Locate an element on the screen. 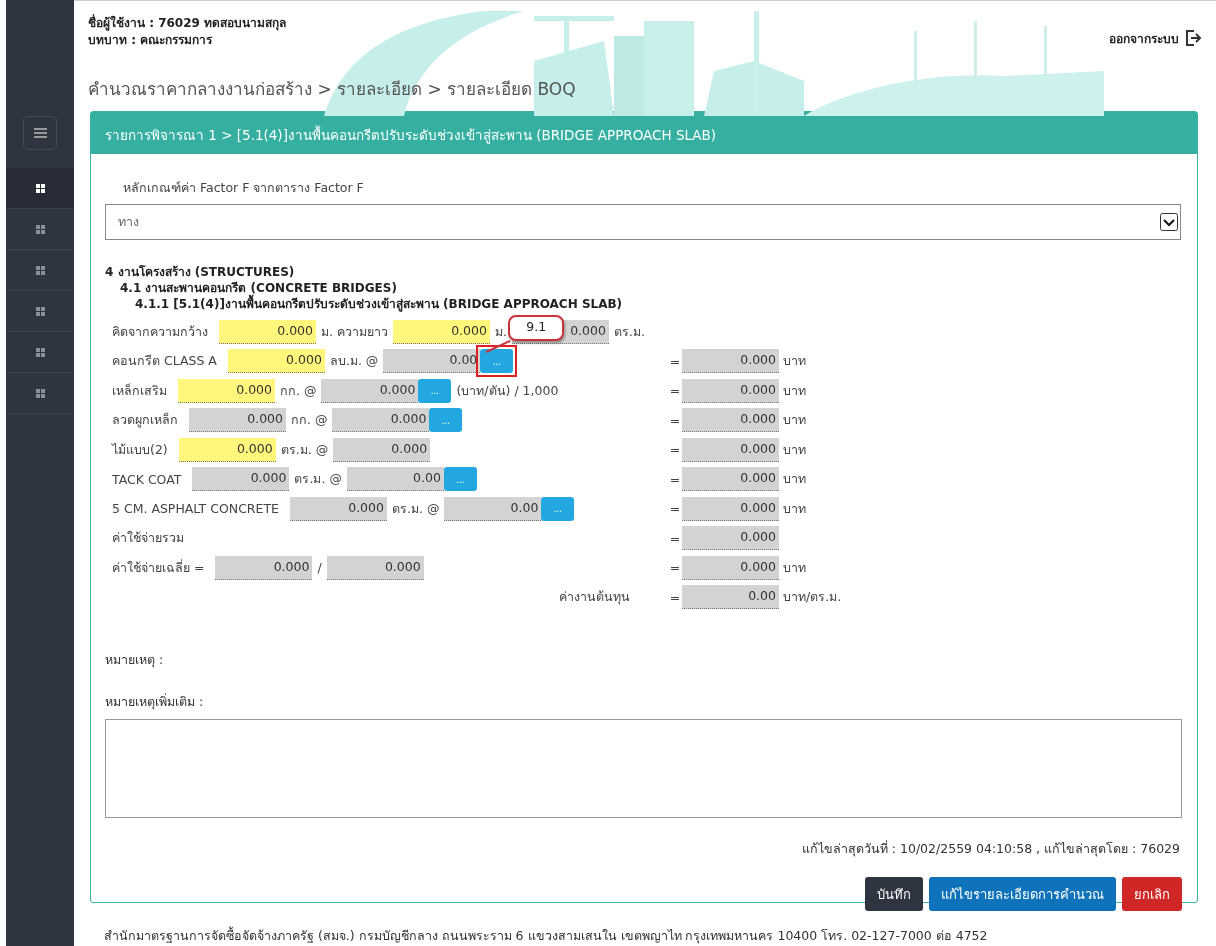  unit-label: บาท/ตร.ม. is located at coordinates (812, 597).